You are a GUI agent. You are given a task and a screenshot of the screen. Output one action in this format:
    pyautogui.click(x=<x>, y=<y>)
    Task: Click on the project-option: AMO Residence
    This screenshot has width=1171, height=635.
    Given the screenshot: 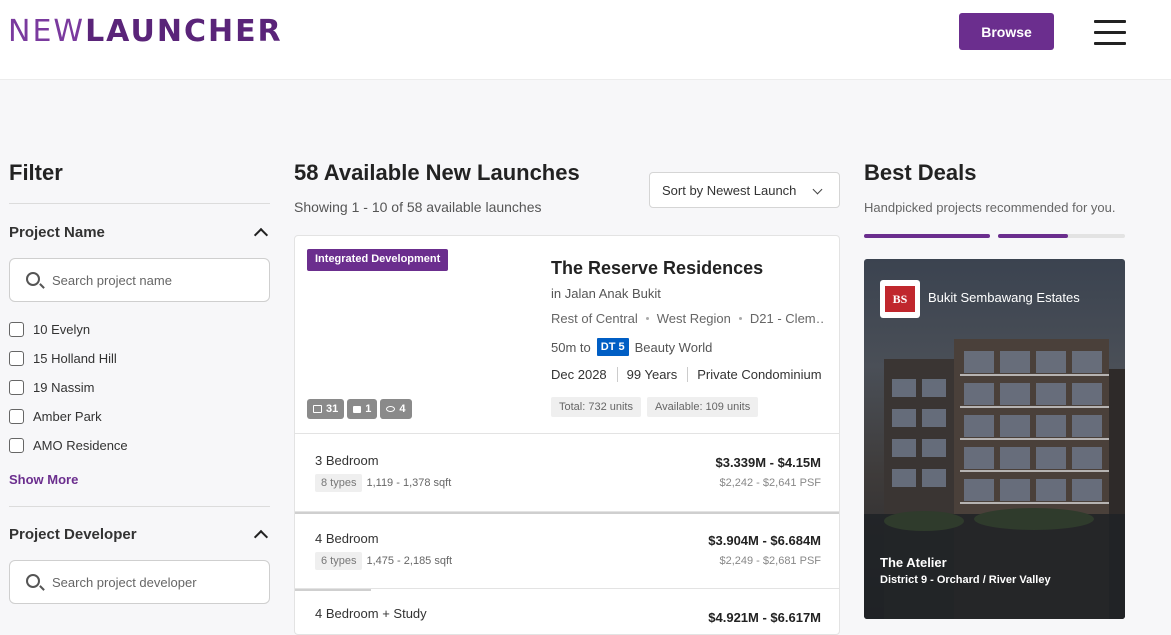 What is the action you would take?
    pyautogui.click(x=139, y=445)
    